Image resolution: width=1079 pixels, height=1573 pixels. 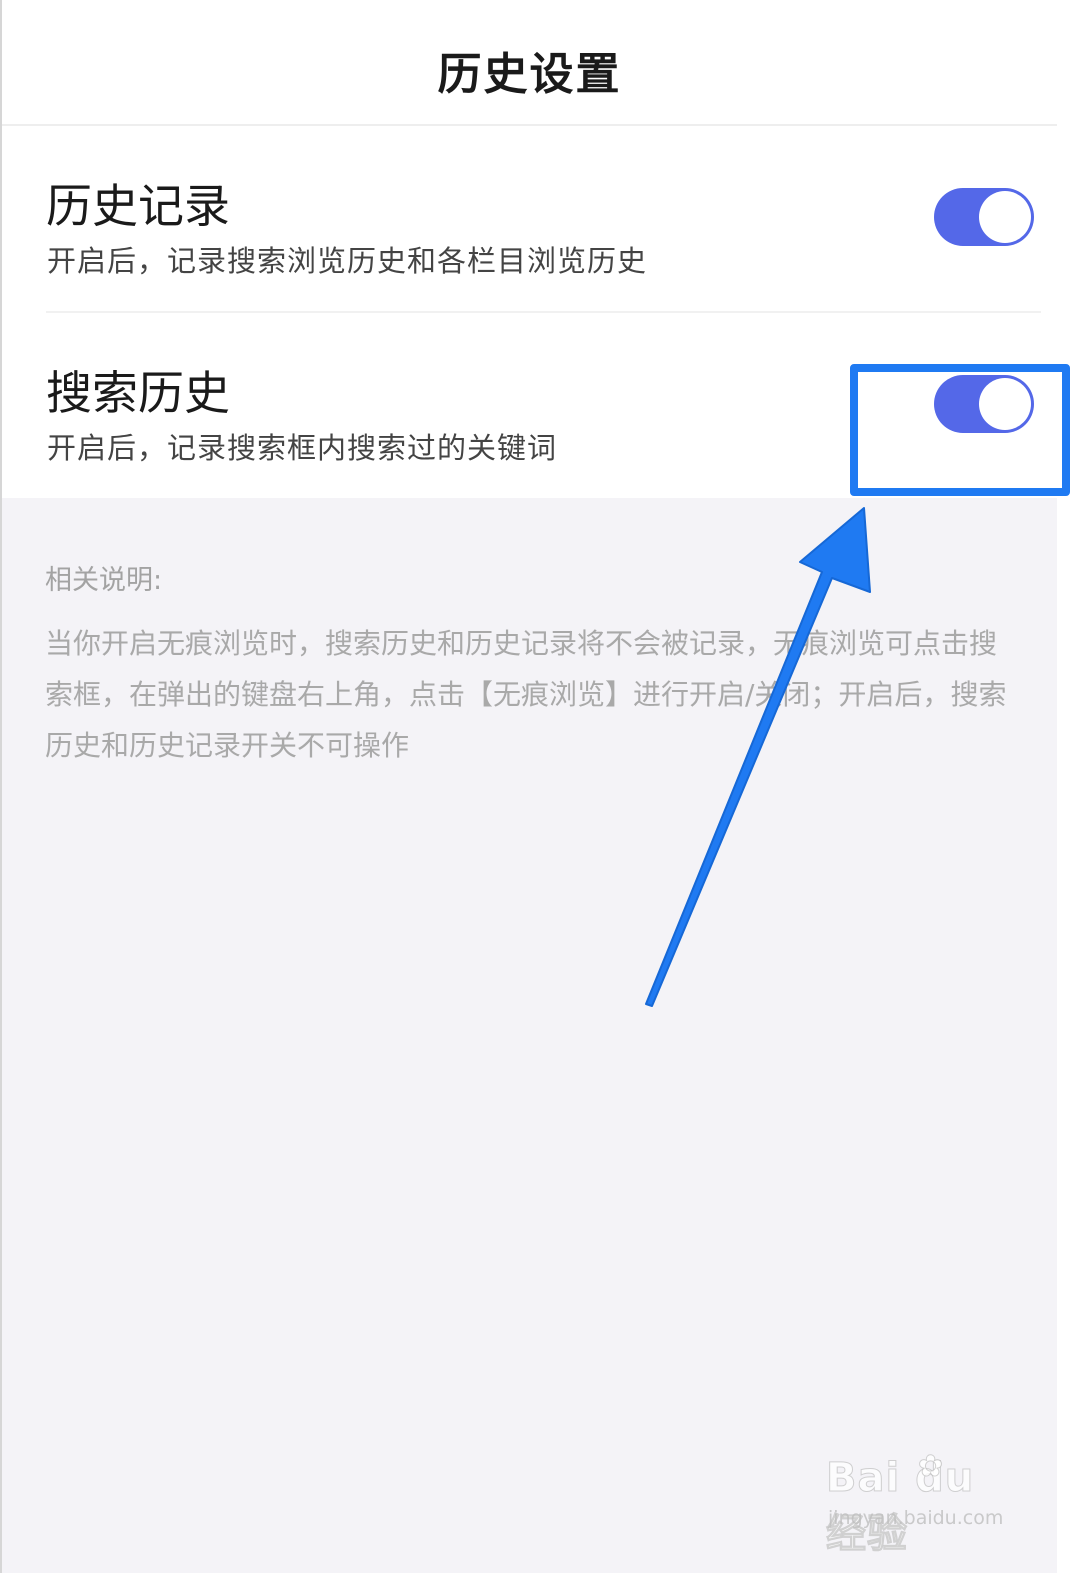 I want to click on info-heading: 相关说明:, so click(x=104, y=580).